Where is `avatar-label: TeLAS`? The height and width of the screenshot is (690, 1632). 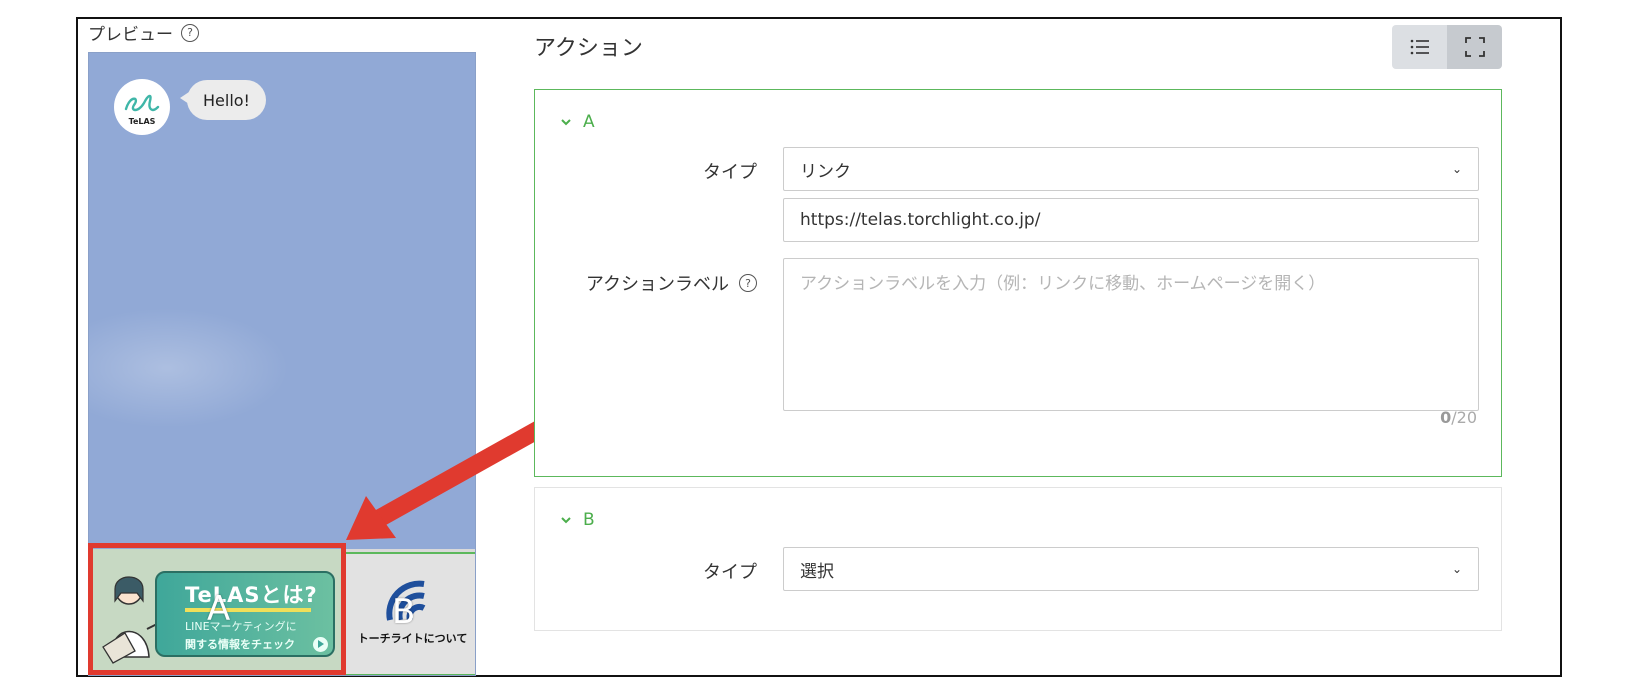
avatar-label: TeLAS is located at coordinates (142, 121).